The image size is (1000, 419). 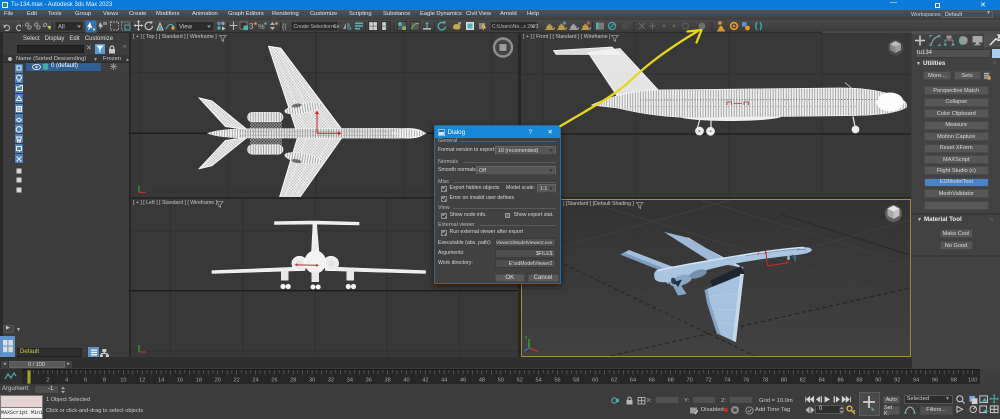 What do you see at coordinates (293, 380) in the screenshot?
I see `svg-text: 28` at bounding box center [293, 380].